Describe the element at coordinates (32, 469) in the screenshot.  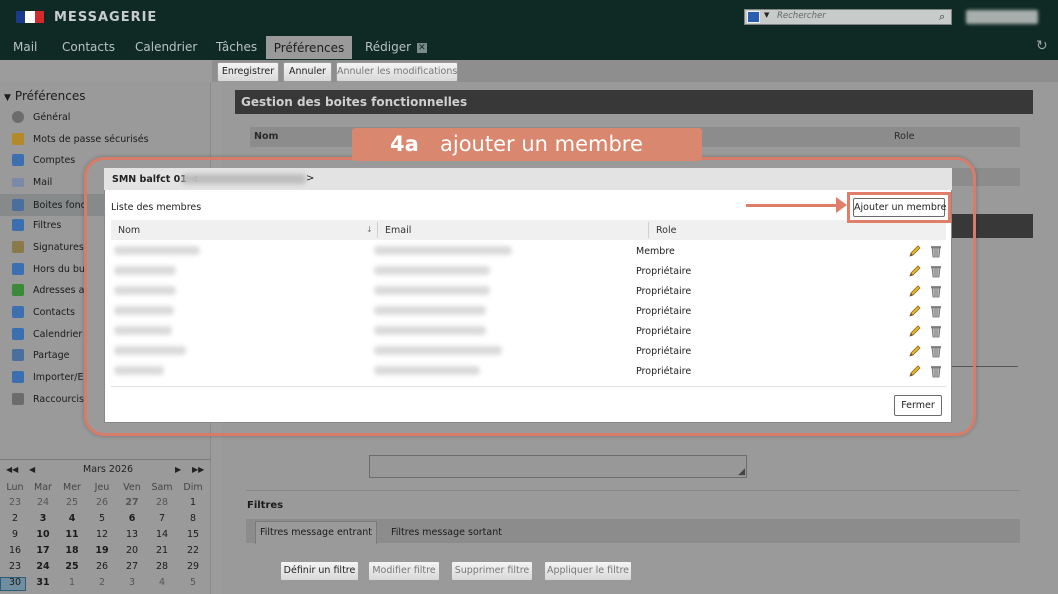
I see `prev-month-icon: ◀` at that location.